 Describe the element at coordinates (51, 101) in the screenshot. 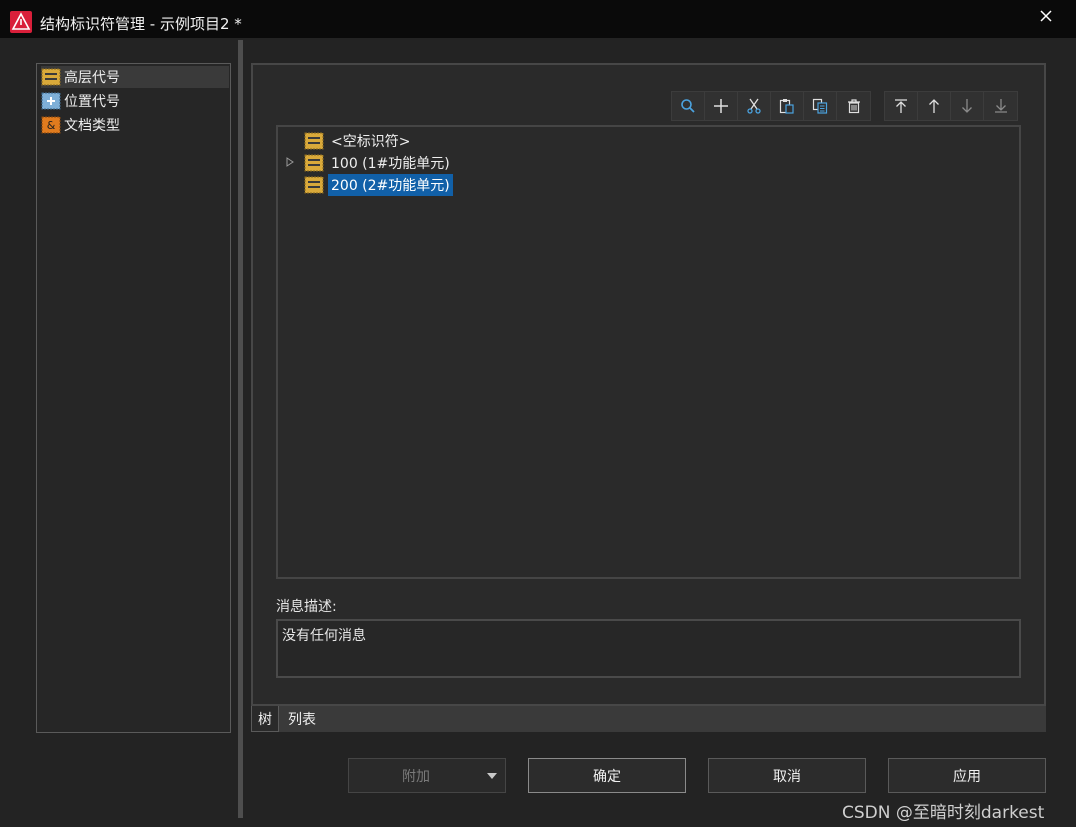

I see `location-icon` at that location.